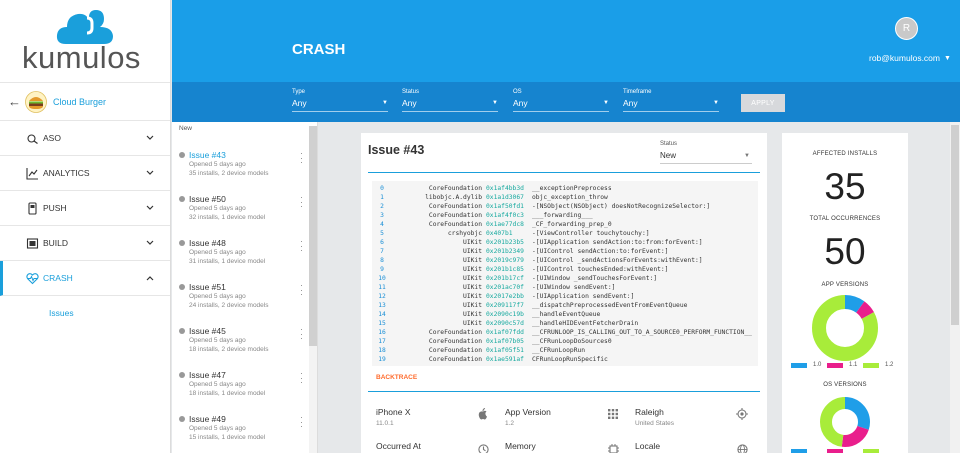 This screenshot has height=453, width=960. Describe the element at coordinates (313, 236) in the screenshot. I see `issues-scrollbar-thumb` at that location.